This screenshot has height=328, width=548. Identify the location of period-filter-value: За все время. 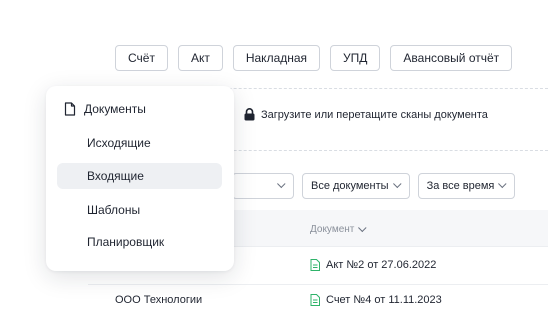
(460, 186).